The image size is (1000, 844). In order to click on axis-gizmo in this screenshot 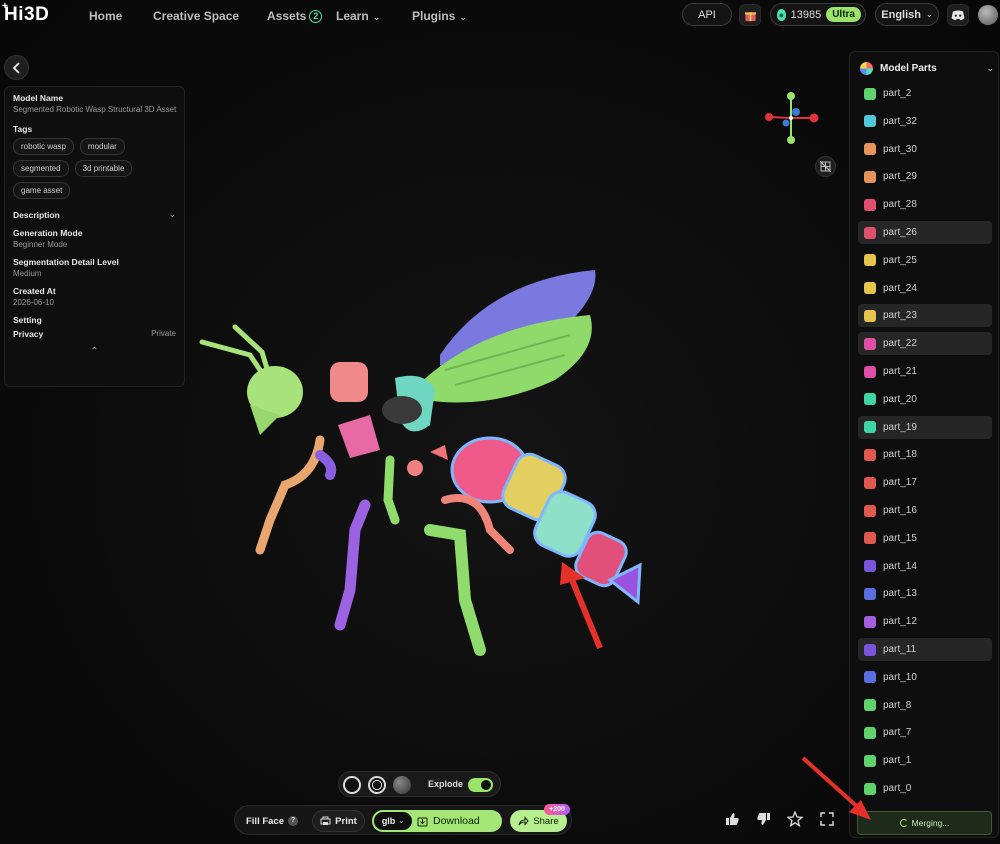, I will do `click(792, 118)`.